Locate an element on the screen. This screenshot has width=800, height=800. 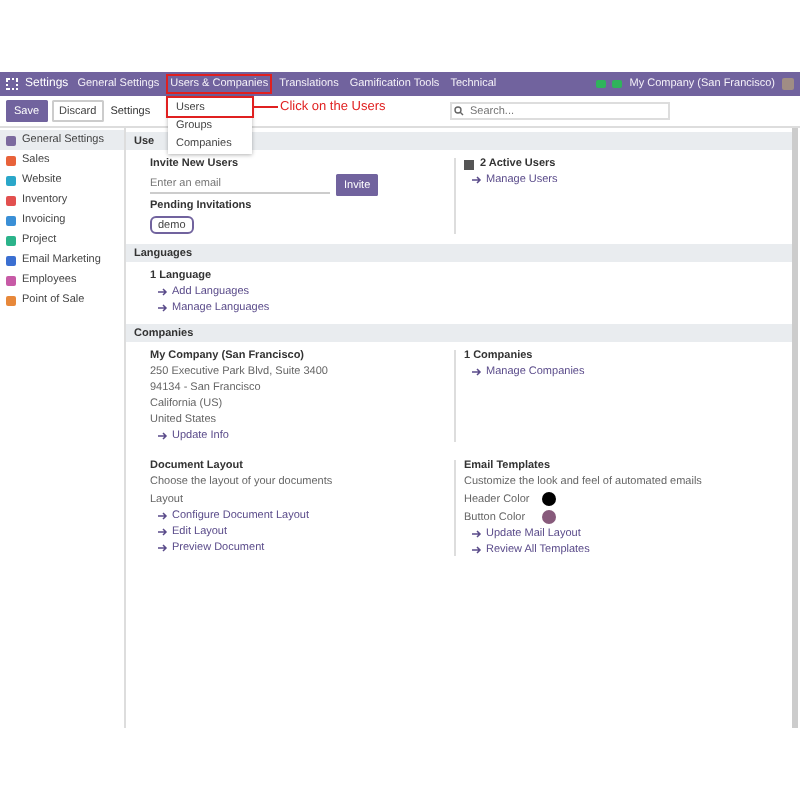
avatar-icon is located at coordinates (788, 84).